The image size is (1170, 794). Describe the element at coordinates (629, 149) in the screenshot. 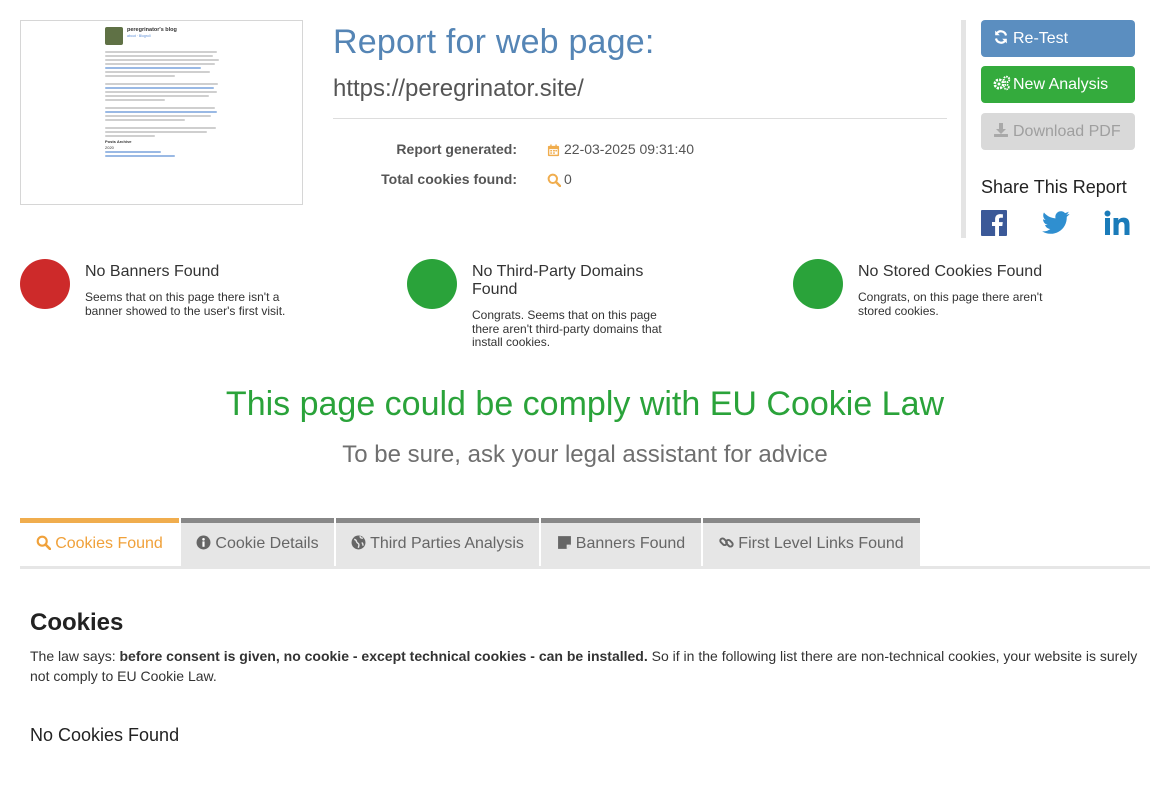

I see `report-generated-value: 22-03-2025 09:31:40` at that location.